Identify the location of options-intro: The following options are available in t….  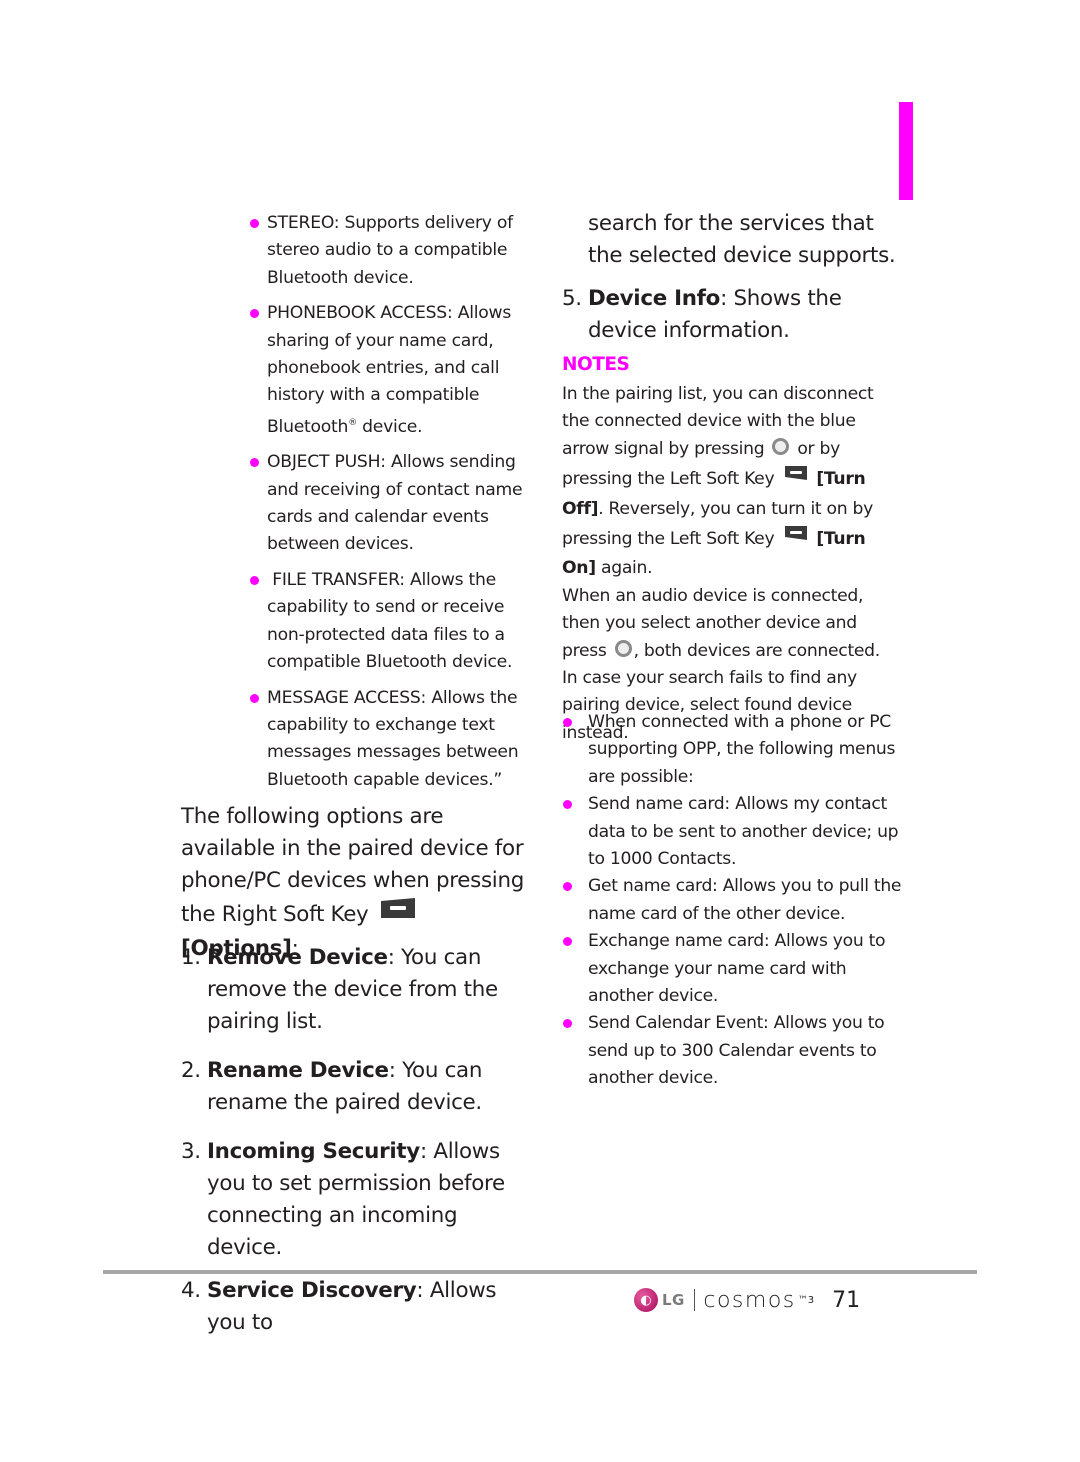
(353, 883).